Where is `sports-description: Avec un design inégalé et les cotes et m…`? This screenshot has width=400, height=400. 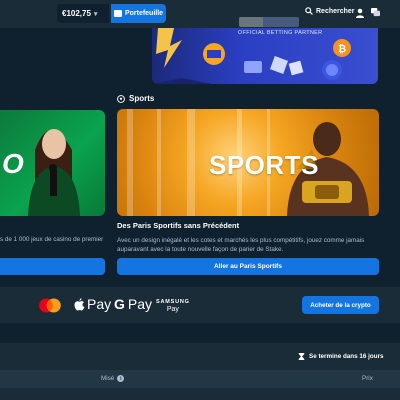
sports-description: Avec un design inégalé et les cotes et m… is located at coordinates (241, 245).